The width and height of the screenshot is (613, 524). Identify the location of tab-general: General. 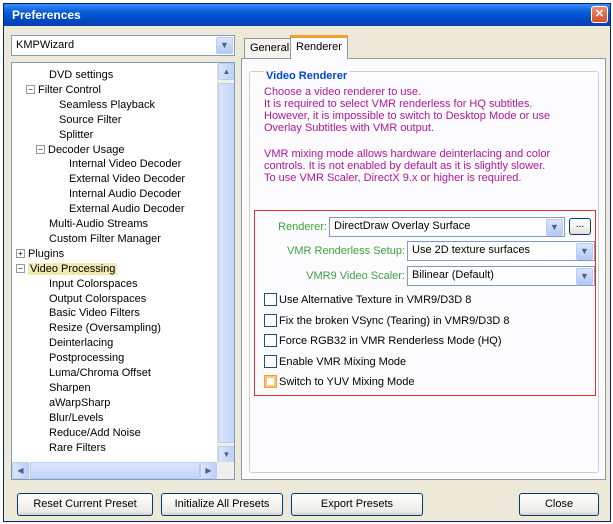
(270, 48).